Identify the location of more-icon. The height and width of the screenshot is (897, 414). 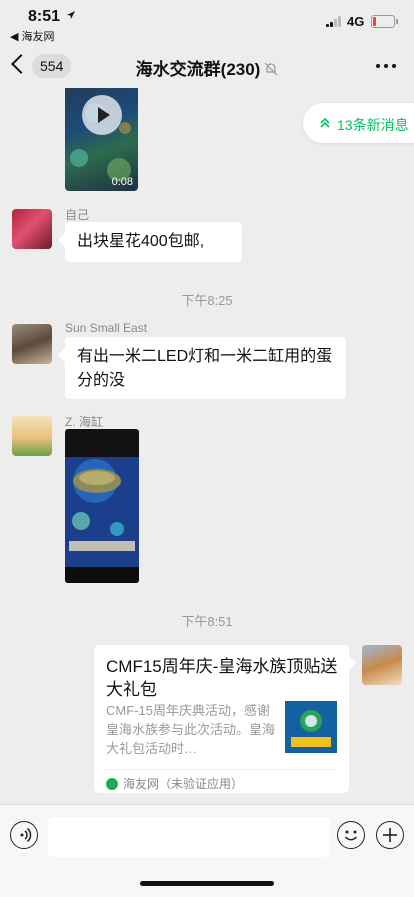
(386, 66).